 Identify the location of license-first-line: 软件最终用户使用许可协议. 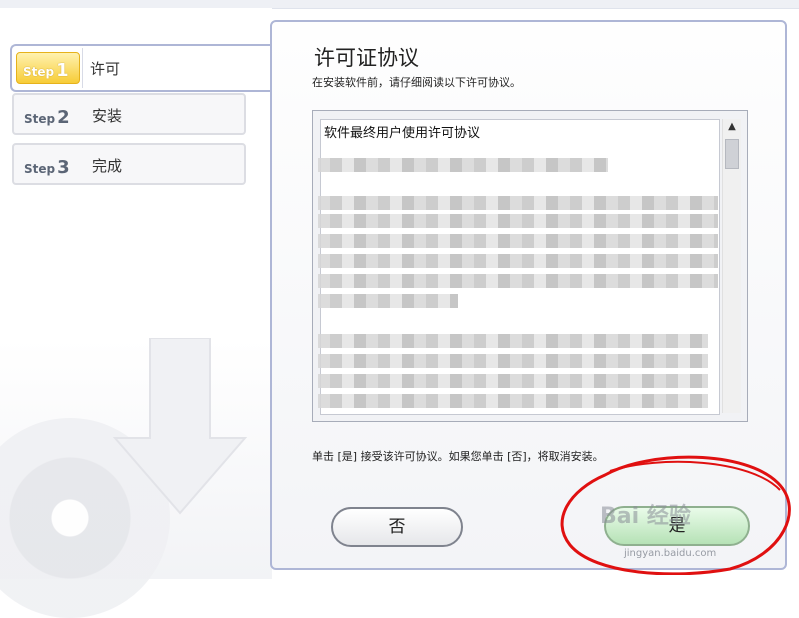
(402, 133).